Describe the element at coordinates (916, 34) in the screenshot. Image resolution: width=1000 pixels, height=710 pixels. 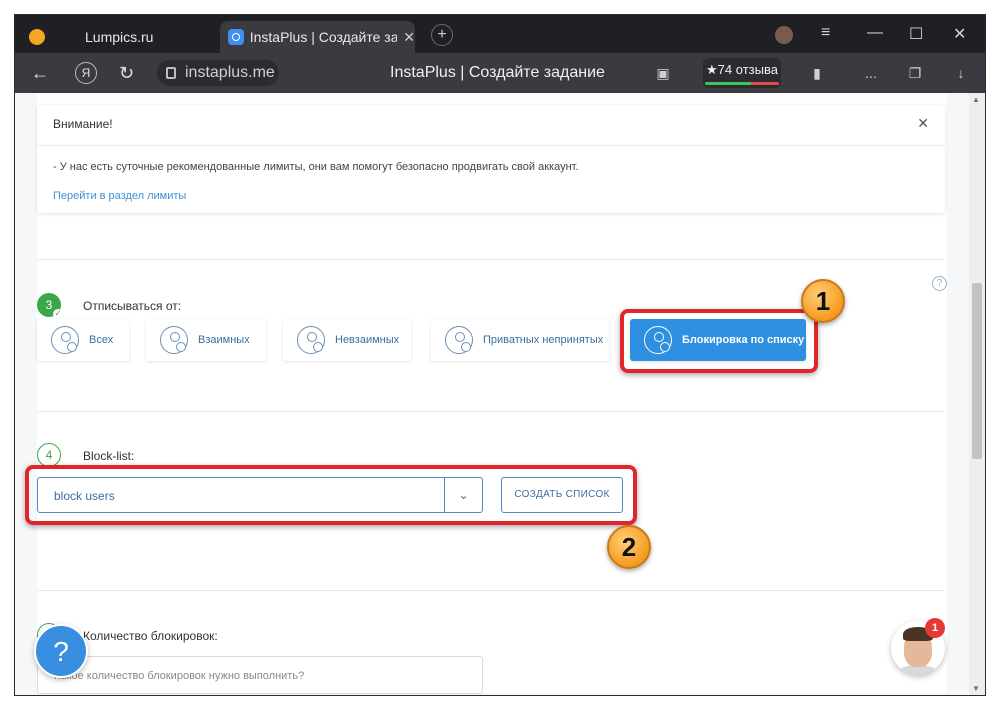
I see `maximize-icon: ☐` at that location.